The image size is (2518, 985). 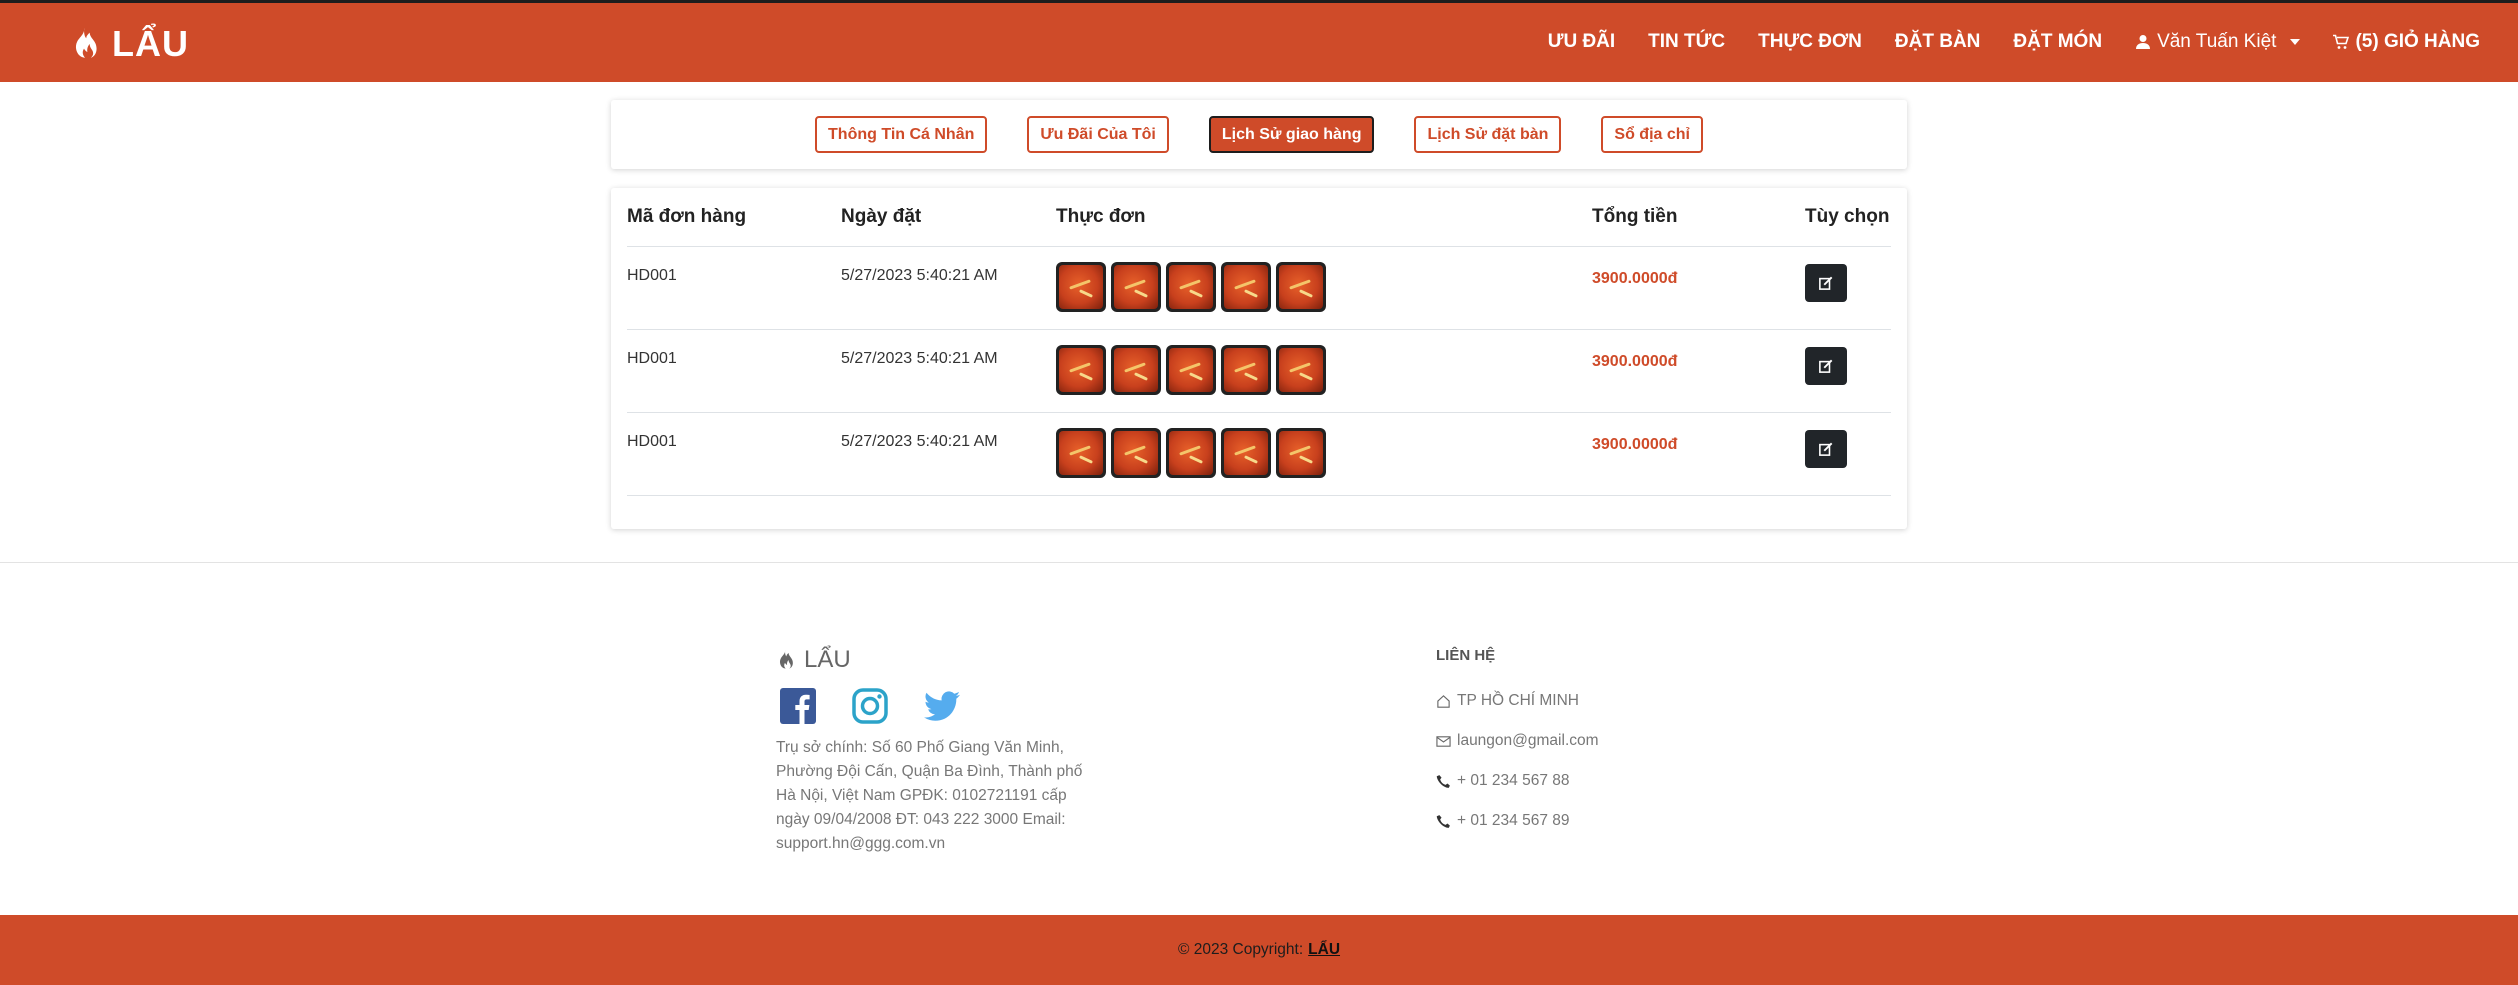 What do you see at coordinates (1635, 216) in the screenshot?
I see `header-total: Tổng tiền` at bounding box center [1635, 216].